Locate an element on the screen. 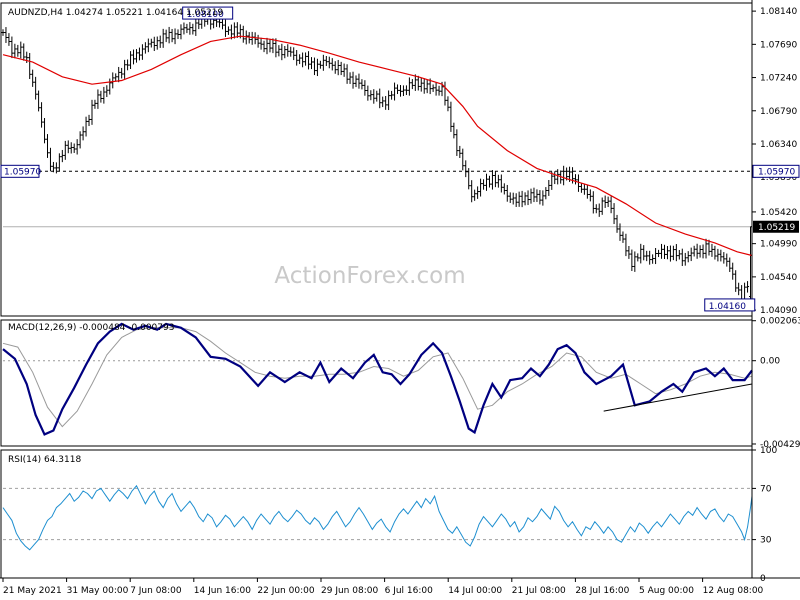 The height and width of the screenshot is (600, 800). last-price-label: 1.05219 is located at coordinates (776, 228).